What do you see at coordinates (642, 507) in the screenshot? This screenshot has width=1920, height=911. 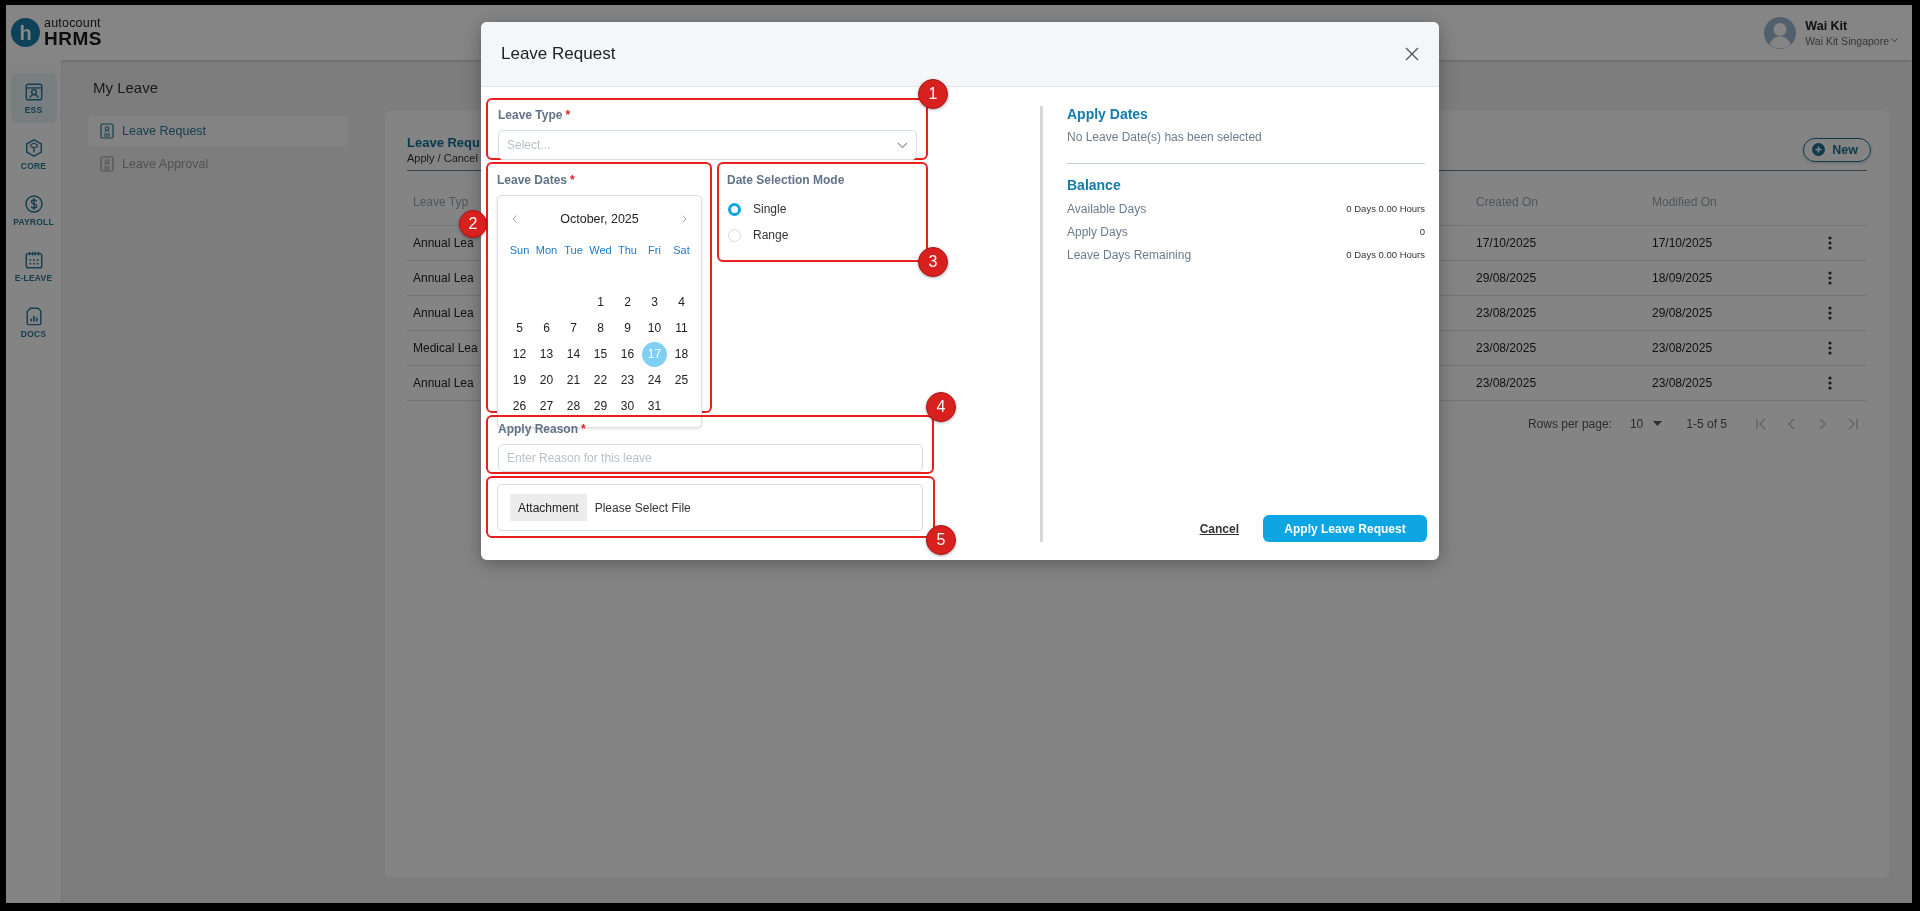 I see `file-name: Please Select File` at bounding box center [642, 507].